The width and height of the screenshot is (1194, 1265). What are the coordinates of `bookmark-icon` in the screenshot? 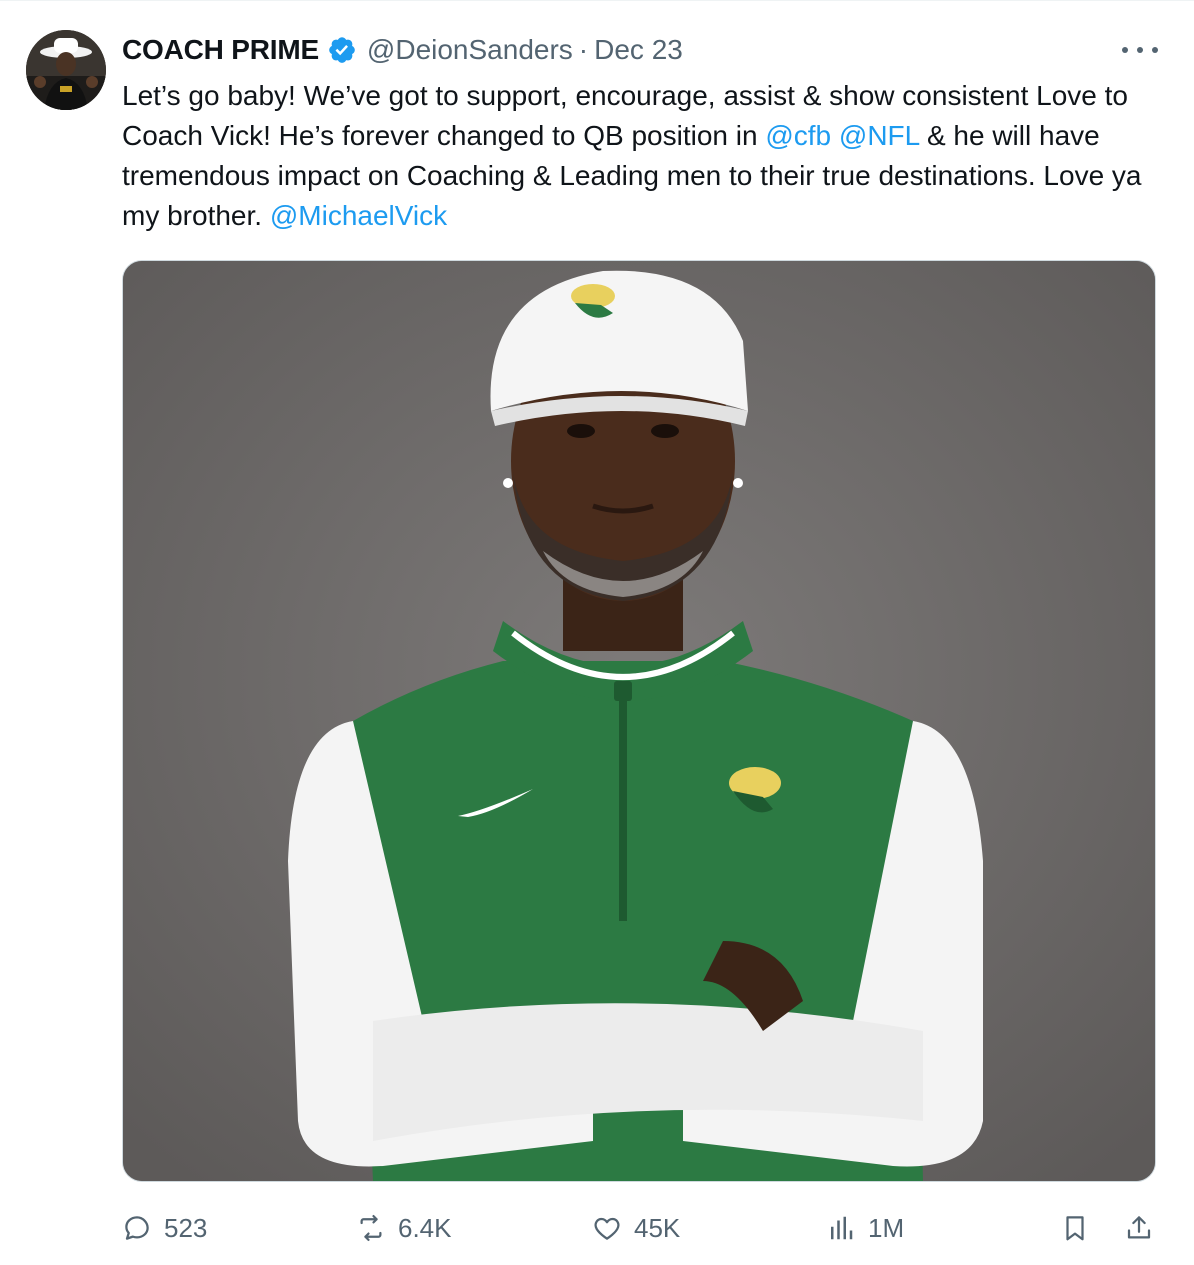 It's located at (1075, 1228).